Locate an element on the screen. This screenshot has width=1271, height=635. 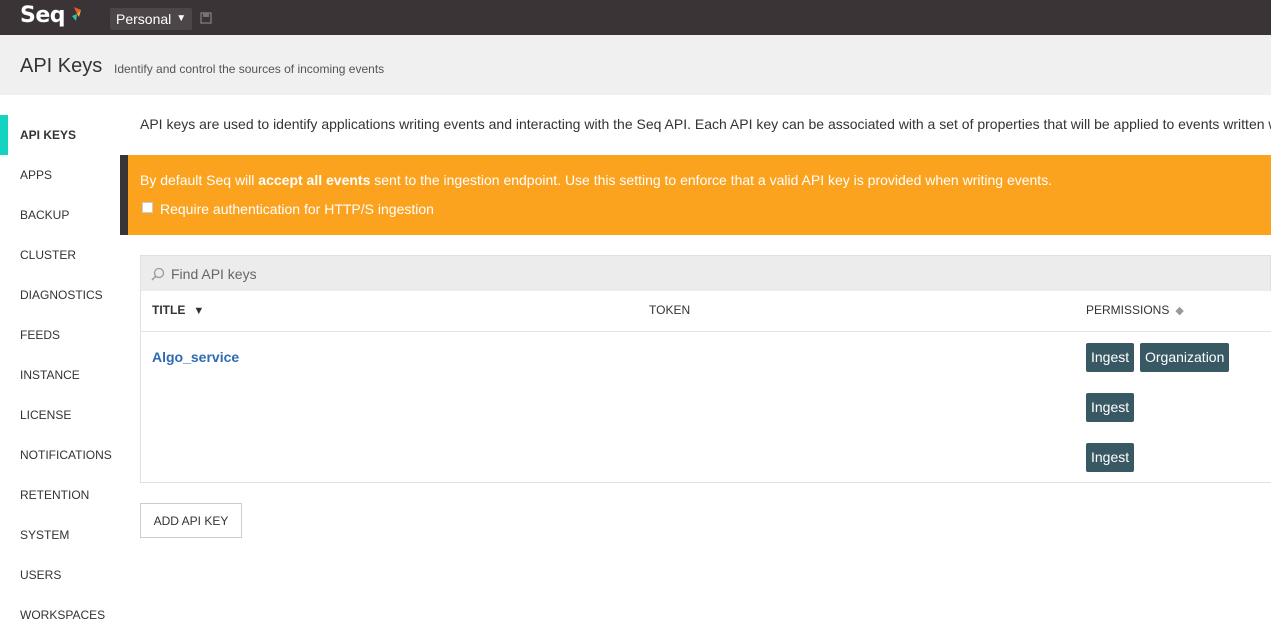
sidebar-item-api-keys: API KEYS is located at coordinates (60, 135).